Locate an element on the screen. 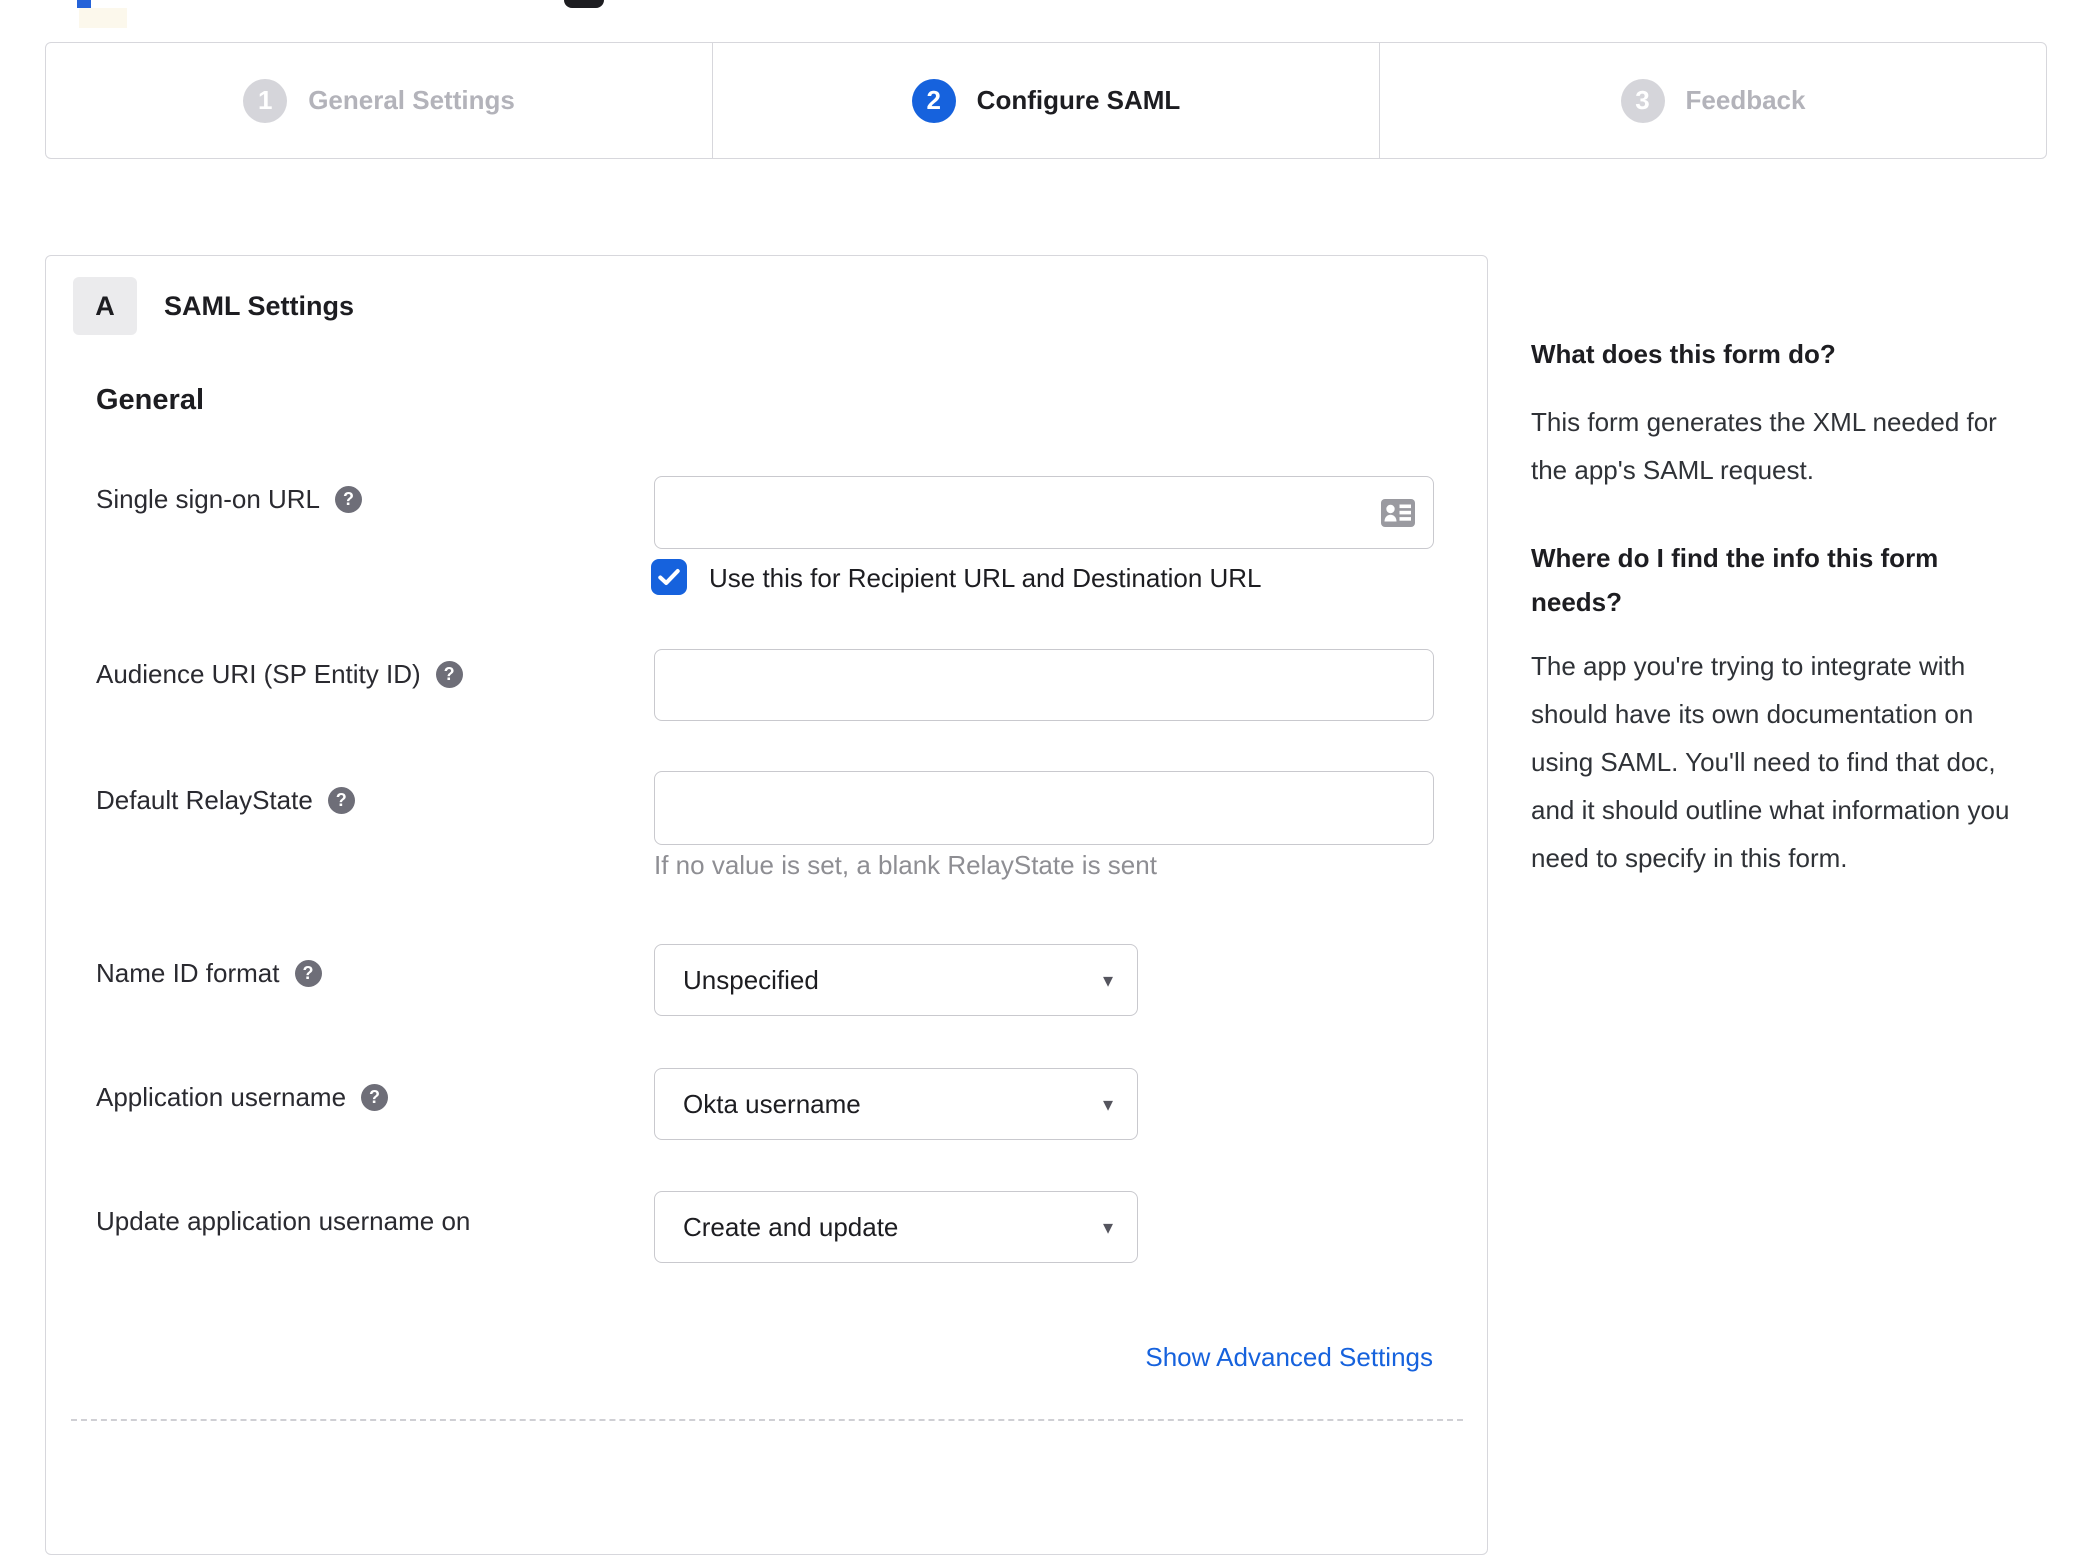 The height and width of the screenshot is (1555, 2092). update-username-label: Update application username on is located at coordinates (283, 1221).